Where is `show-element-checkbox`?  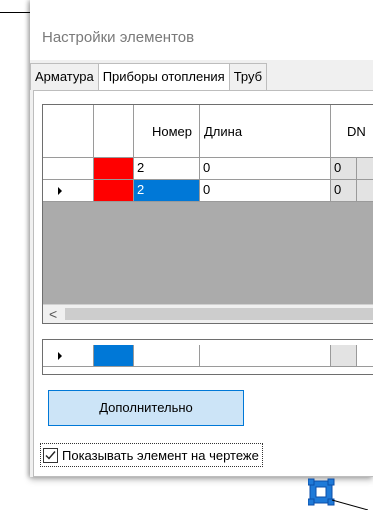
show-element-checkbox is located at coordinates (50, 455).